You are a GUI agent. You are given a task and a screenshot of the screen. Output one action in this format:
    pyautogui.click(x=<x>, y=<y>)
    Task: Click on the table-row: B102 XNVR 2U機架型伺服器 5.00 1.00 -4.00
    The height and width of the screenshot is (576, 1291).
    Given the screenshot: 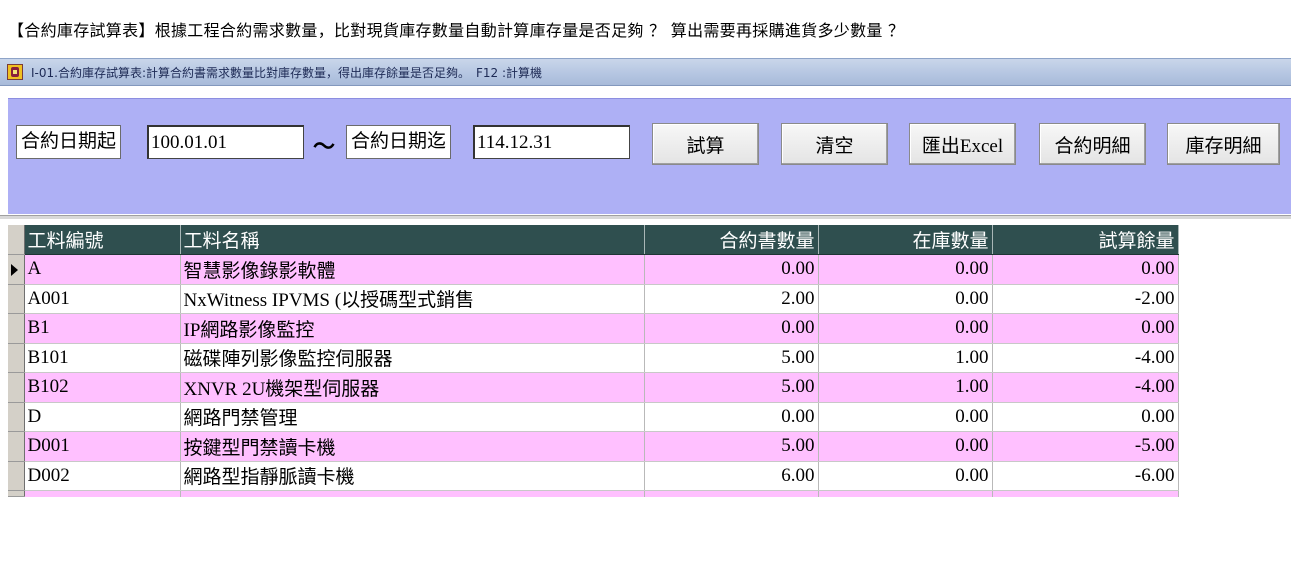 What is the action you would take?
    pyautogui.click(x=593, y=387)
    